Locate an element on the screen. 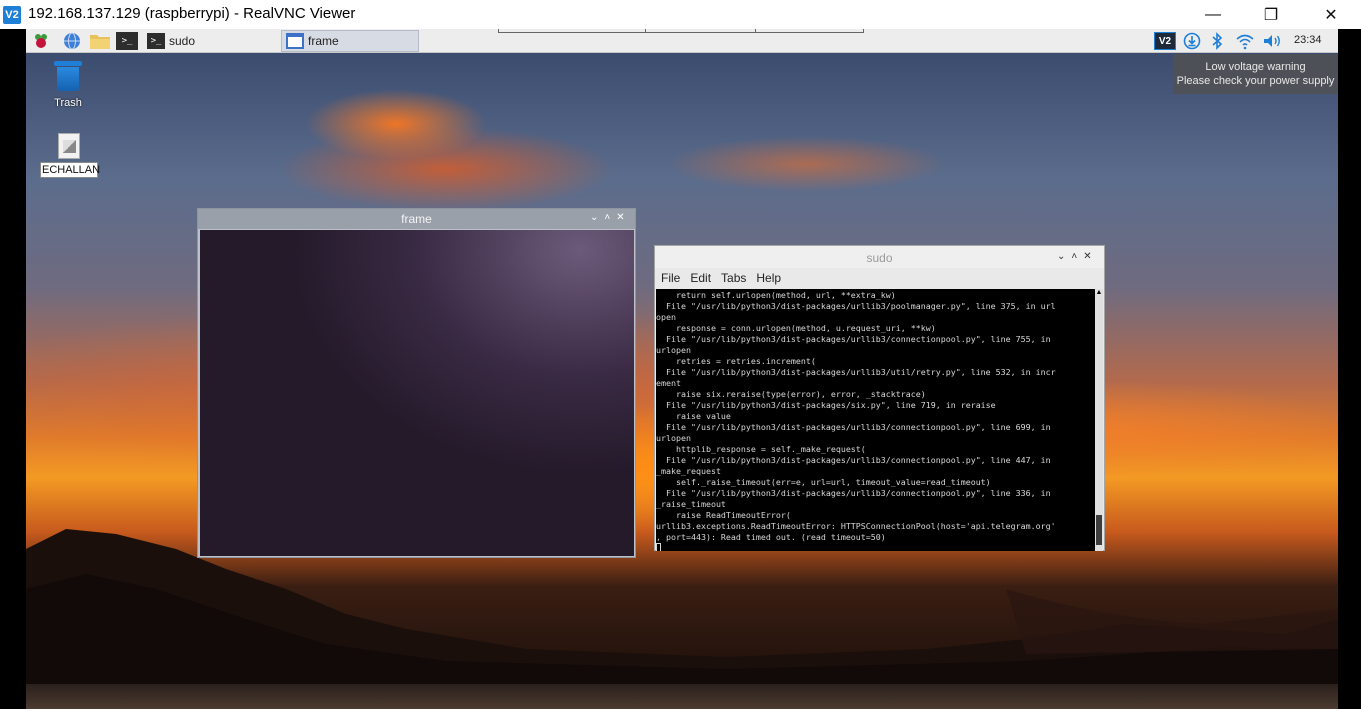  restore-button: ❐ is located at coordinates (1271, 14).